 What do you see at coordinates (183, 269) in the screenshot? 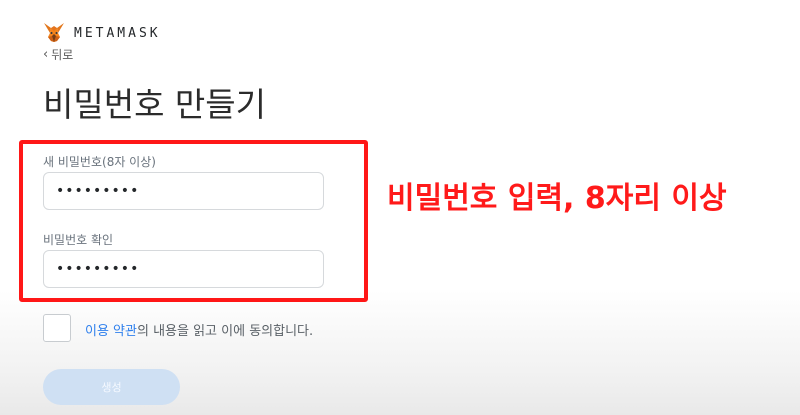
I see `confirm-password-input` at bounding box center [183, 269].